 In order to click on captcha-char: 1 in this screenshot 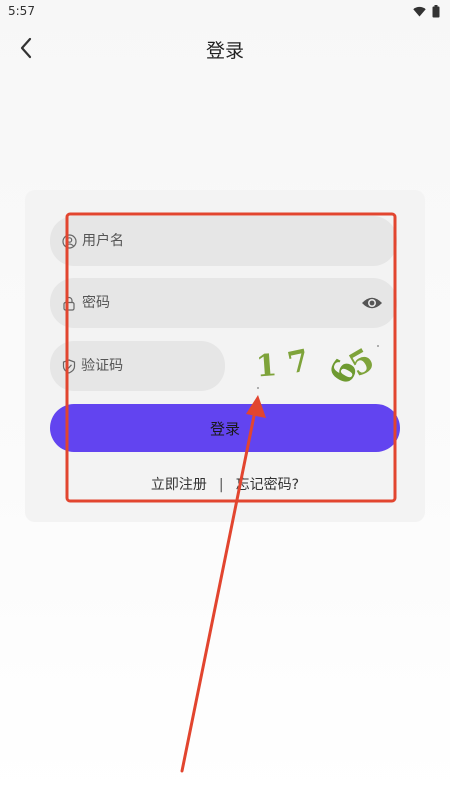, I will do `click(266, 366)`.